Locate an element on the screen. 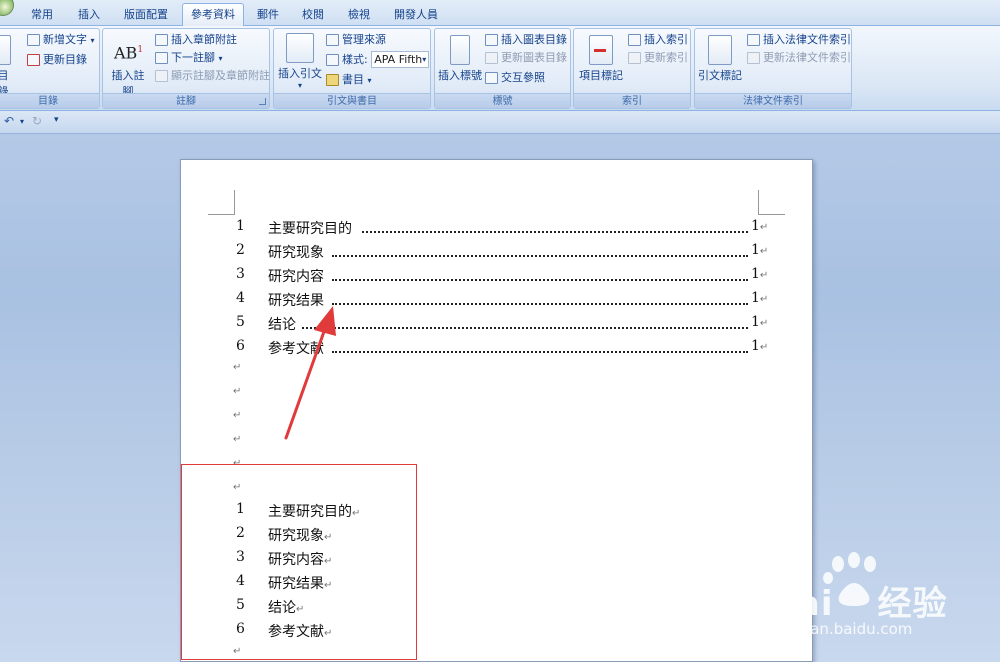 Image resolution: width=1000 pixels, height=662 pixels. next-footnote-button: 下一註腳 ▾ is located at coordinates (189, 58).